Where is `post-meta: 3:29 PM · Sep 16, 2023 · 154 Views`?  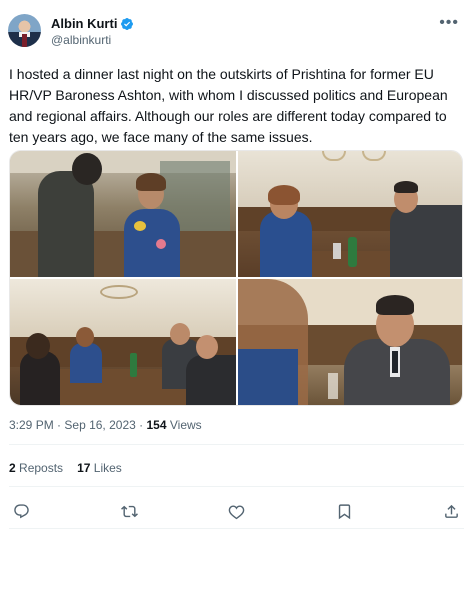
post-meta: 3:29 PM · Sep 16, 2023 · 154 Views is located at coordinates (105, 425).